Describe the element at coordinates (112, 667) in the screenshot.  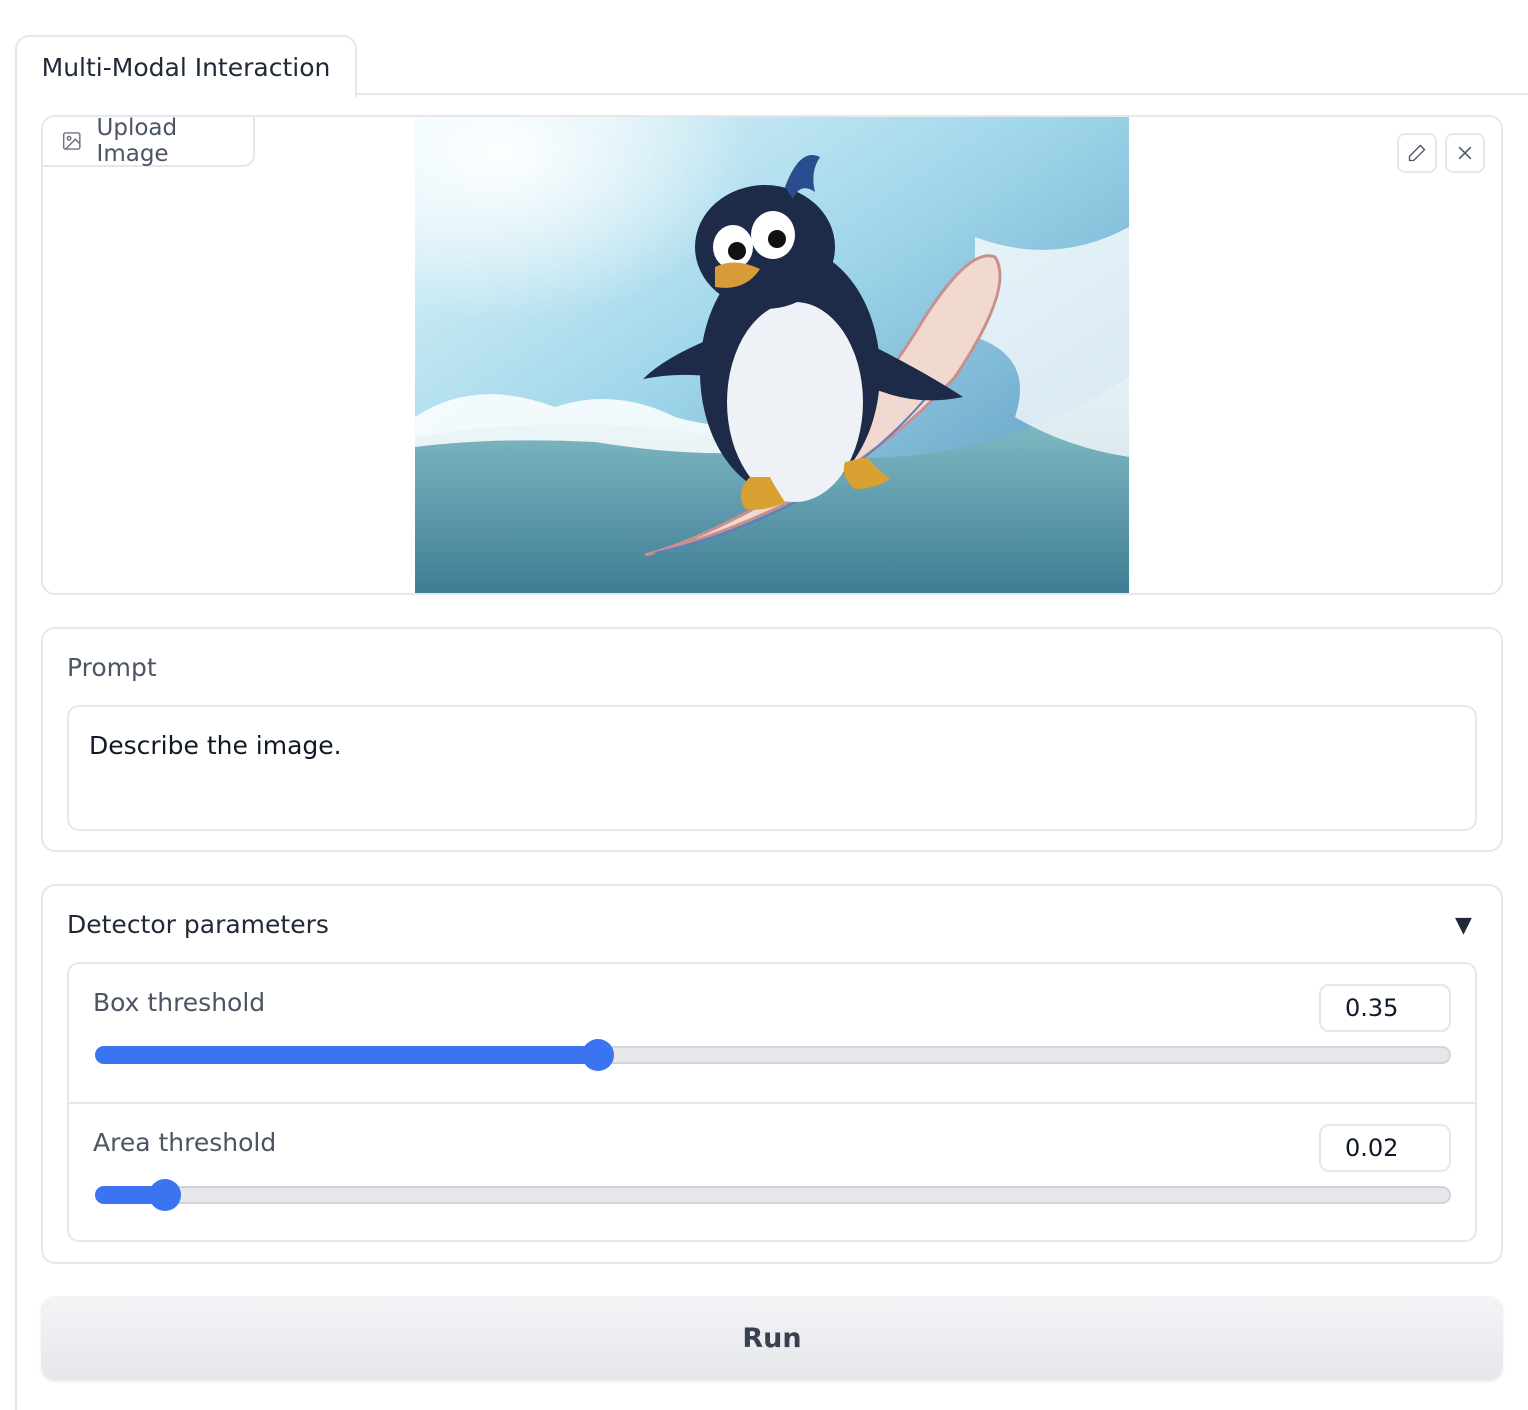
I see `prompt-label: Prompt` at that location.